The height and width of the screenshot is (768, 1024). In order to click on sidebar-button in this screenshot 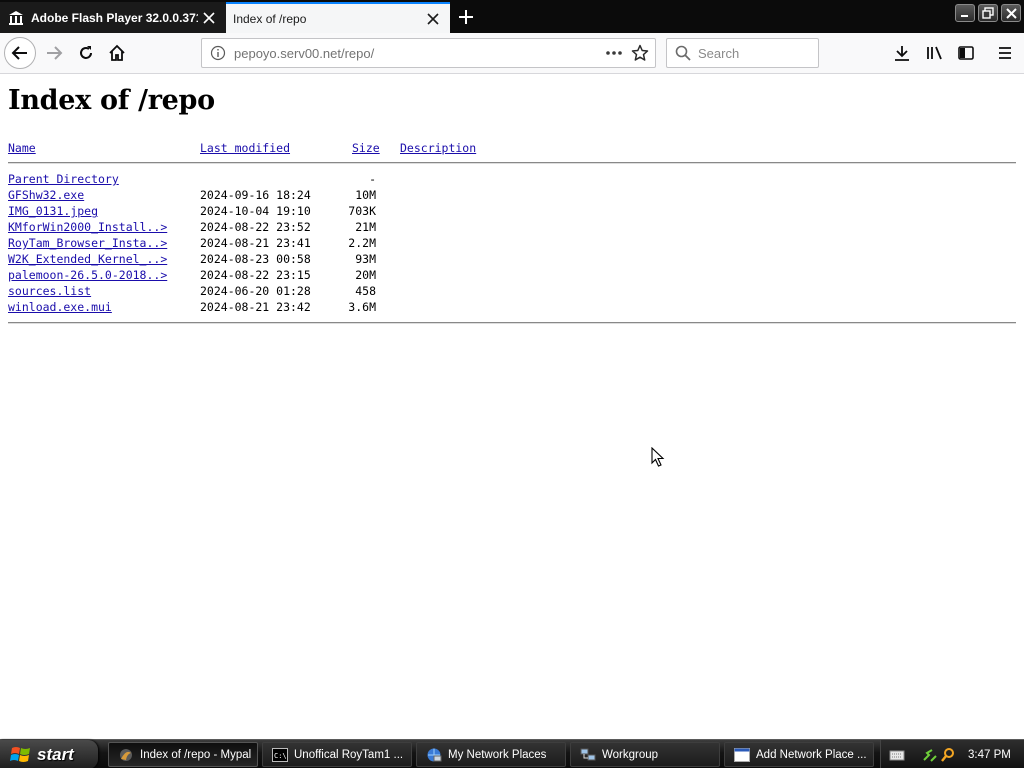, I will do `click(966, 53)`.